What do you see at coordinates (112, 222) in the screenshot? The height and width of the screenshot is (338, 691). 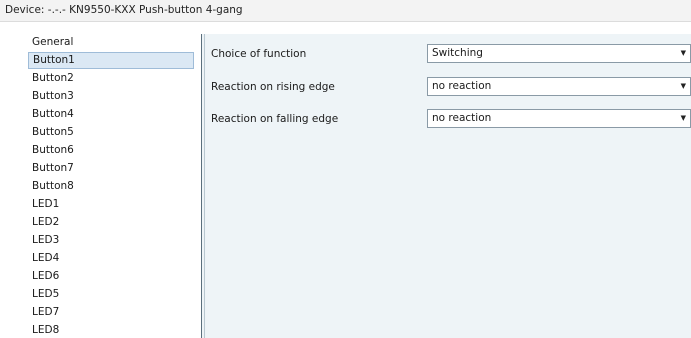 I see `sidebar-item-led2: LED2` at bounding box center [112, 222].